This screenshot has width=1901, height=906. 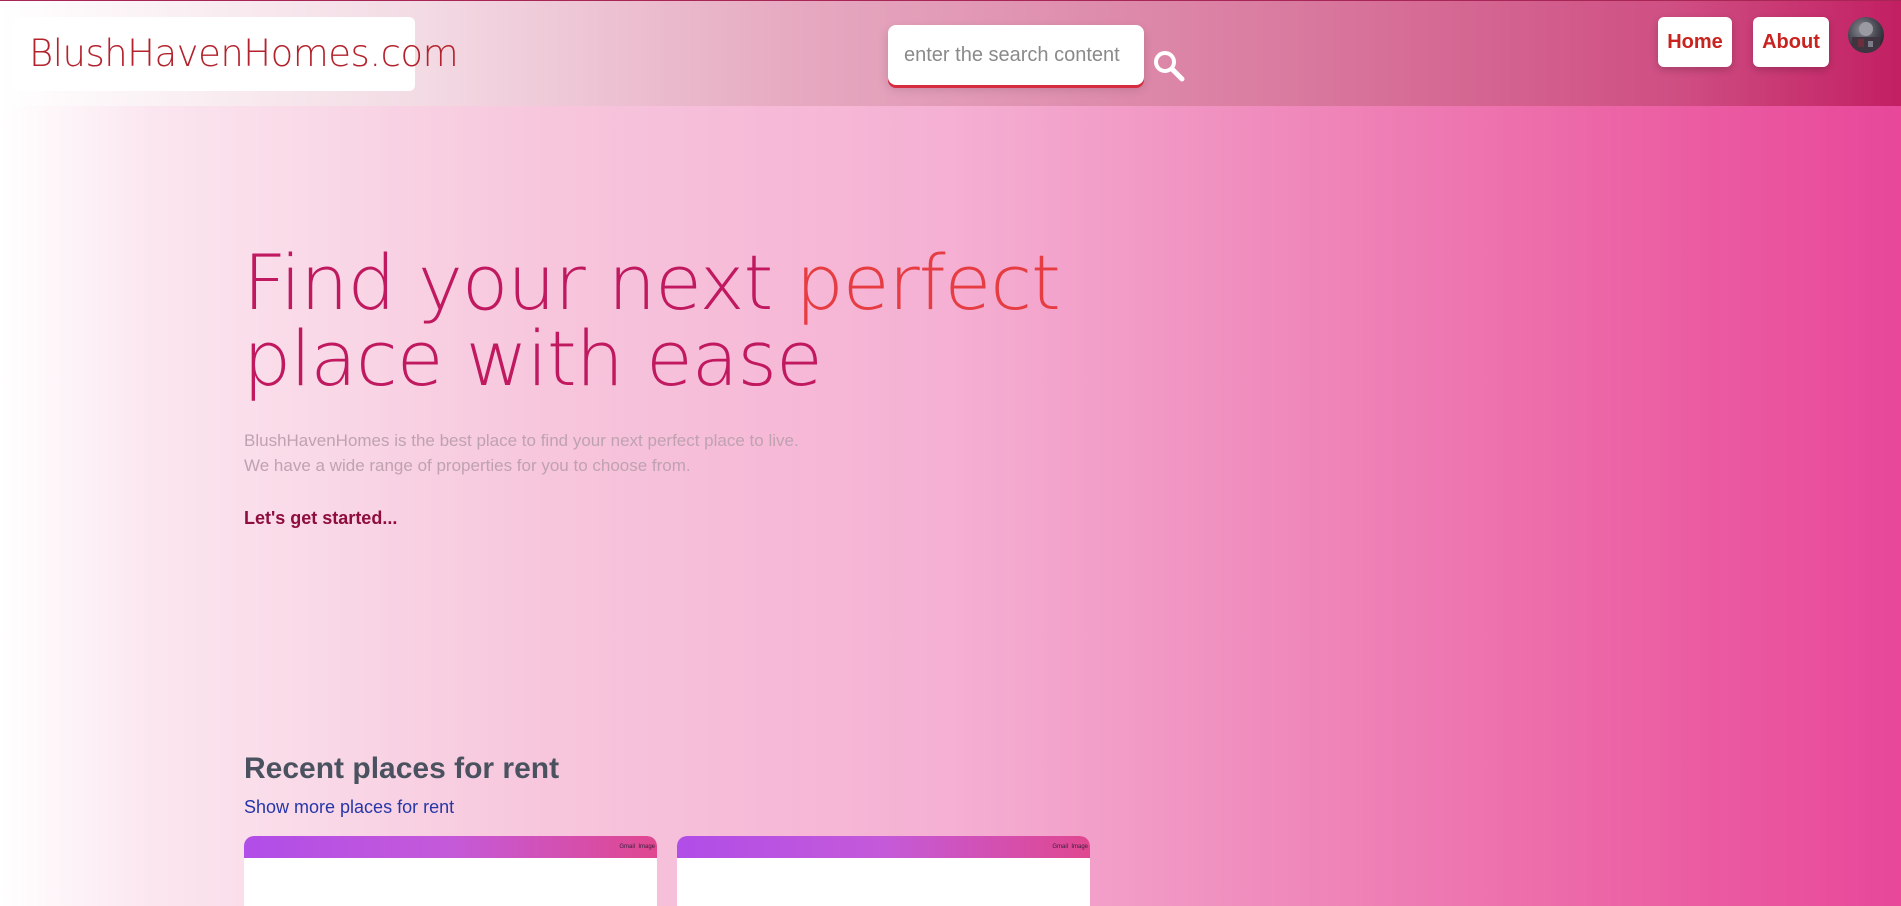 I want to click on hero-title-part2: place with ease, so click(x=533, y=358).